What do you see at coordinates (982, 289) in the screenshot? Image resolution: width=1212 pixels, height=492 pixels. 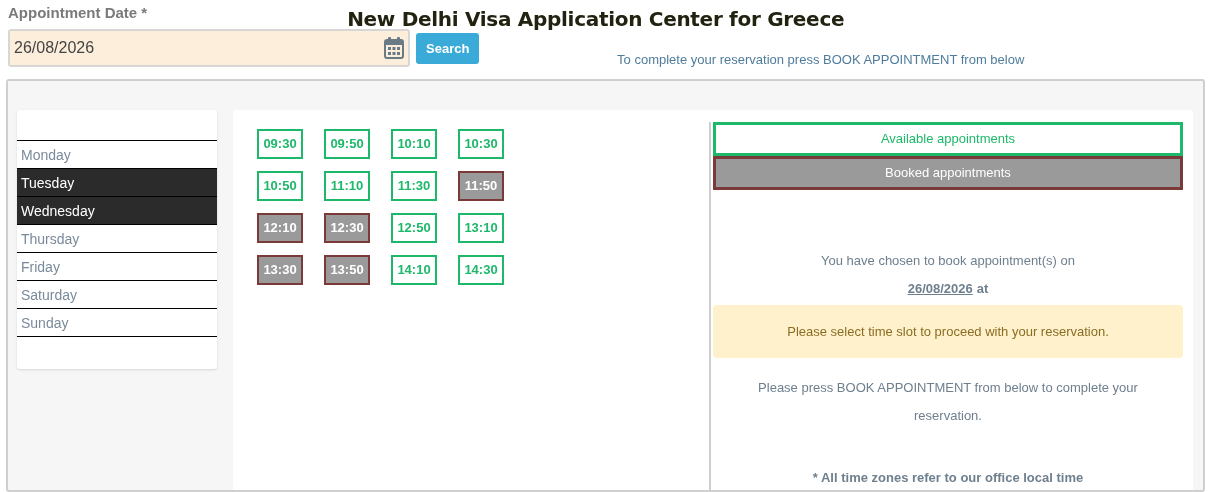 I see `summary-suffix: at` at bounding box center [982, 289].